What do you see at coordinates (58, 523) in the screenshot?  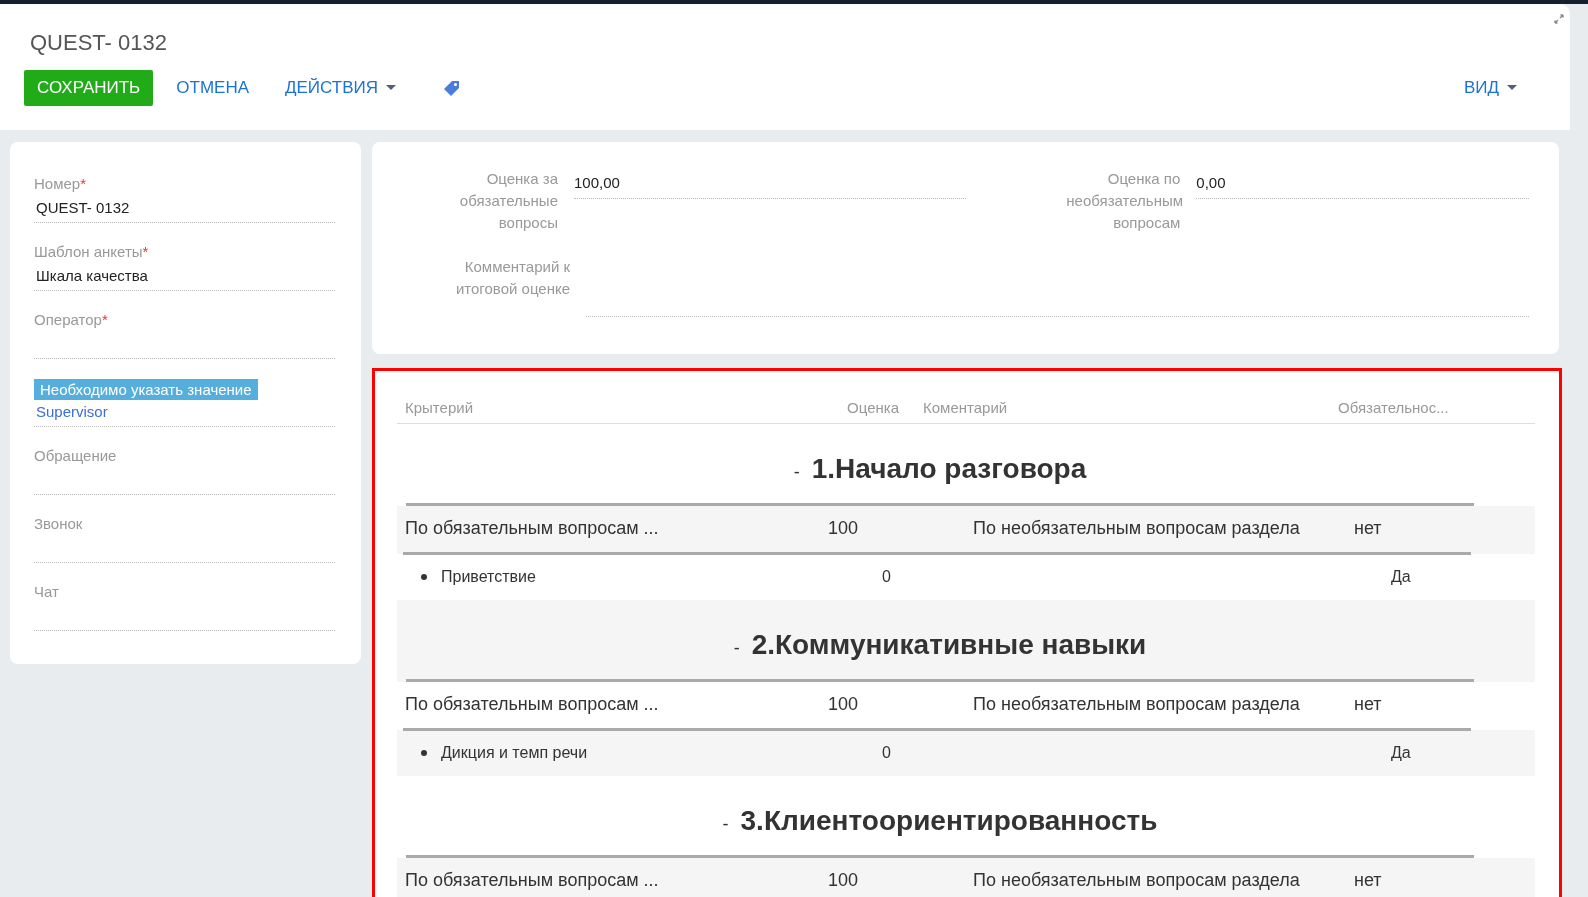 I see `field-label: Звонок` at bounding box center [58, 523].